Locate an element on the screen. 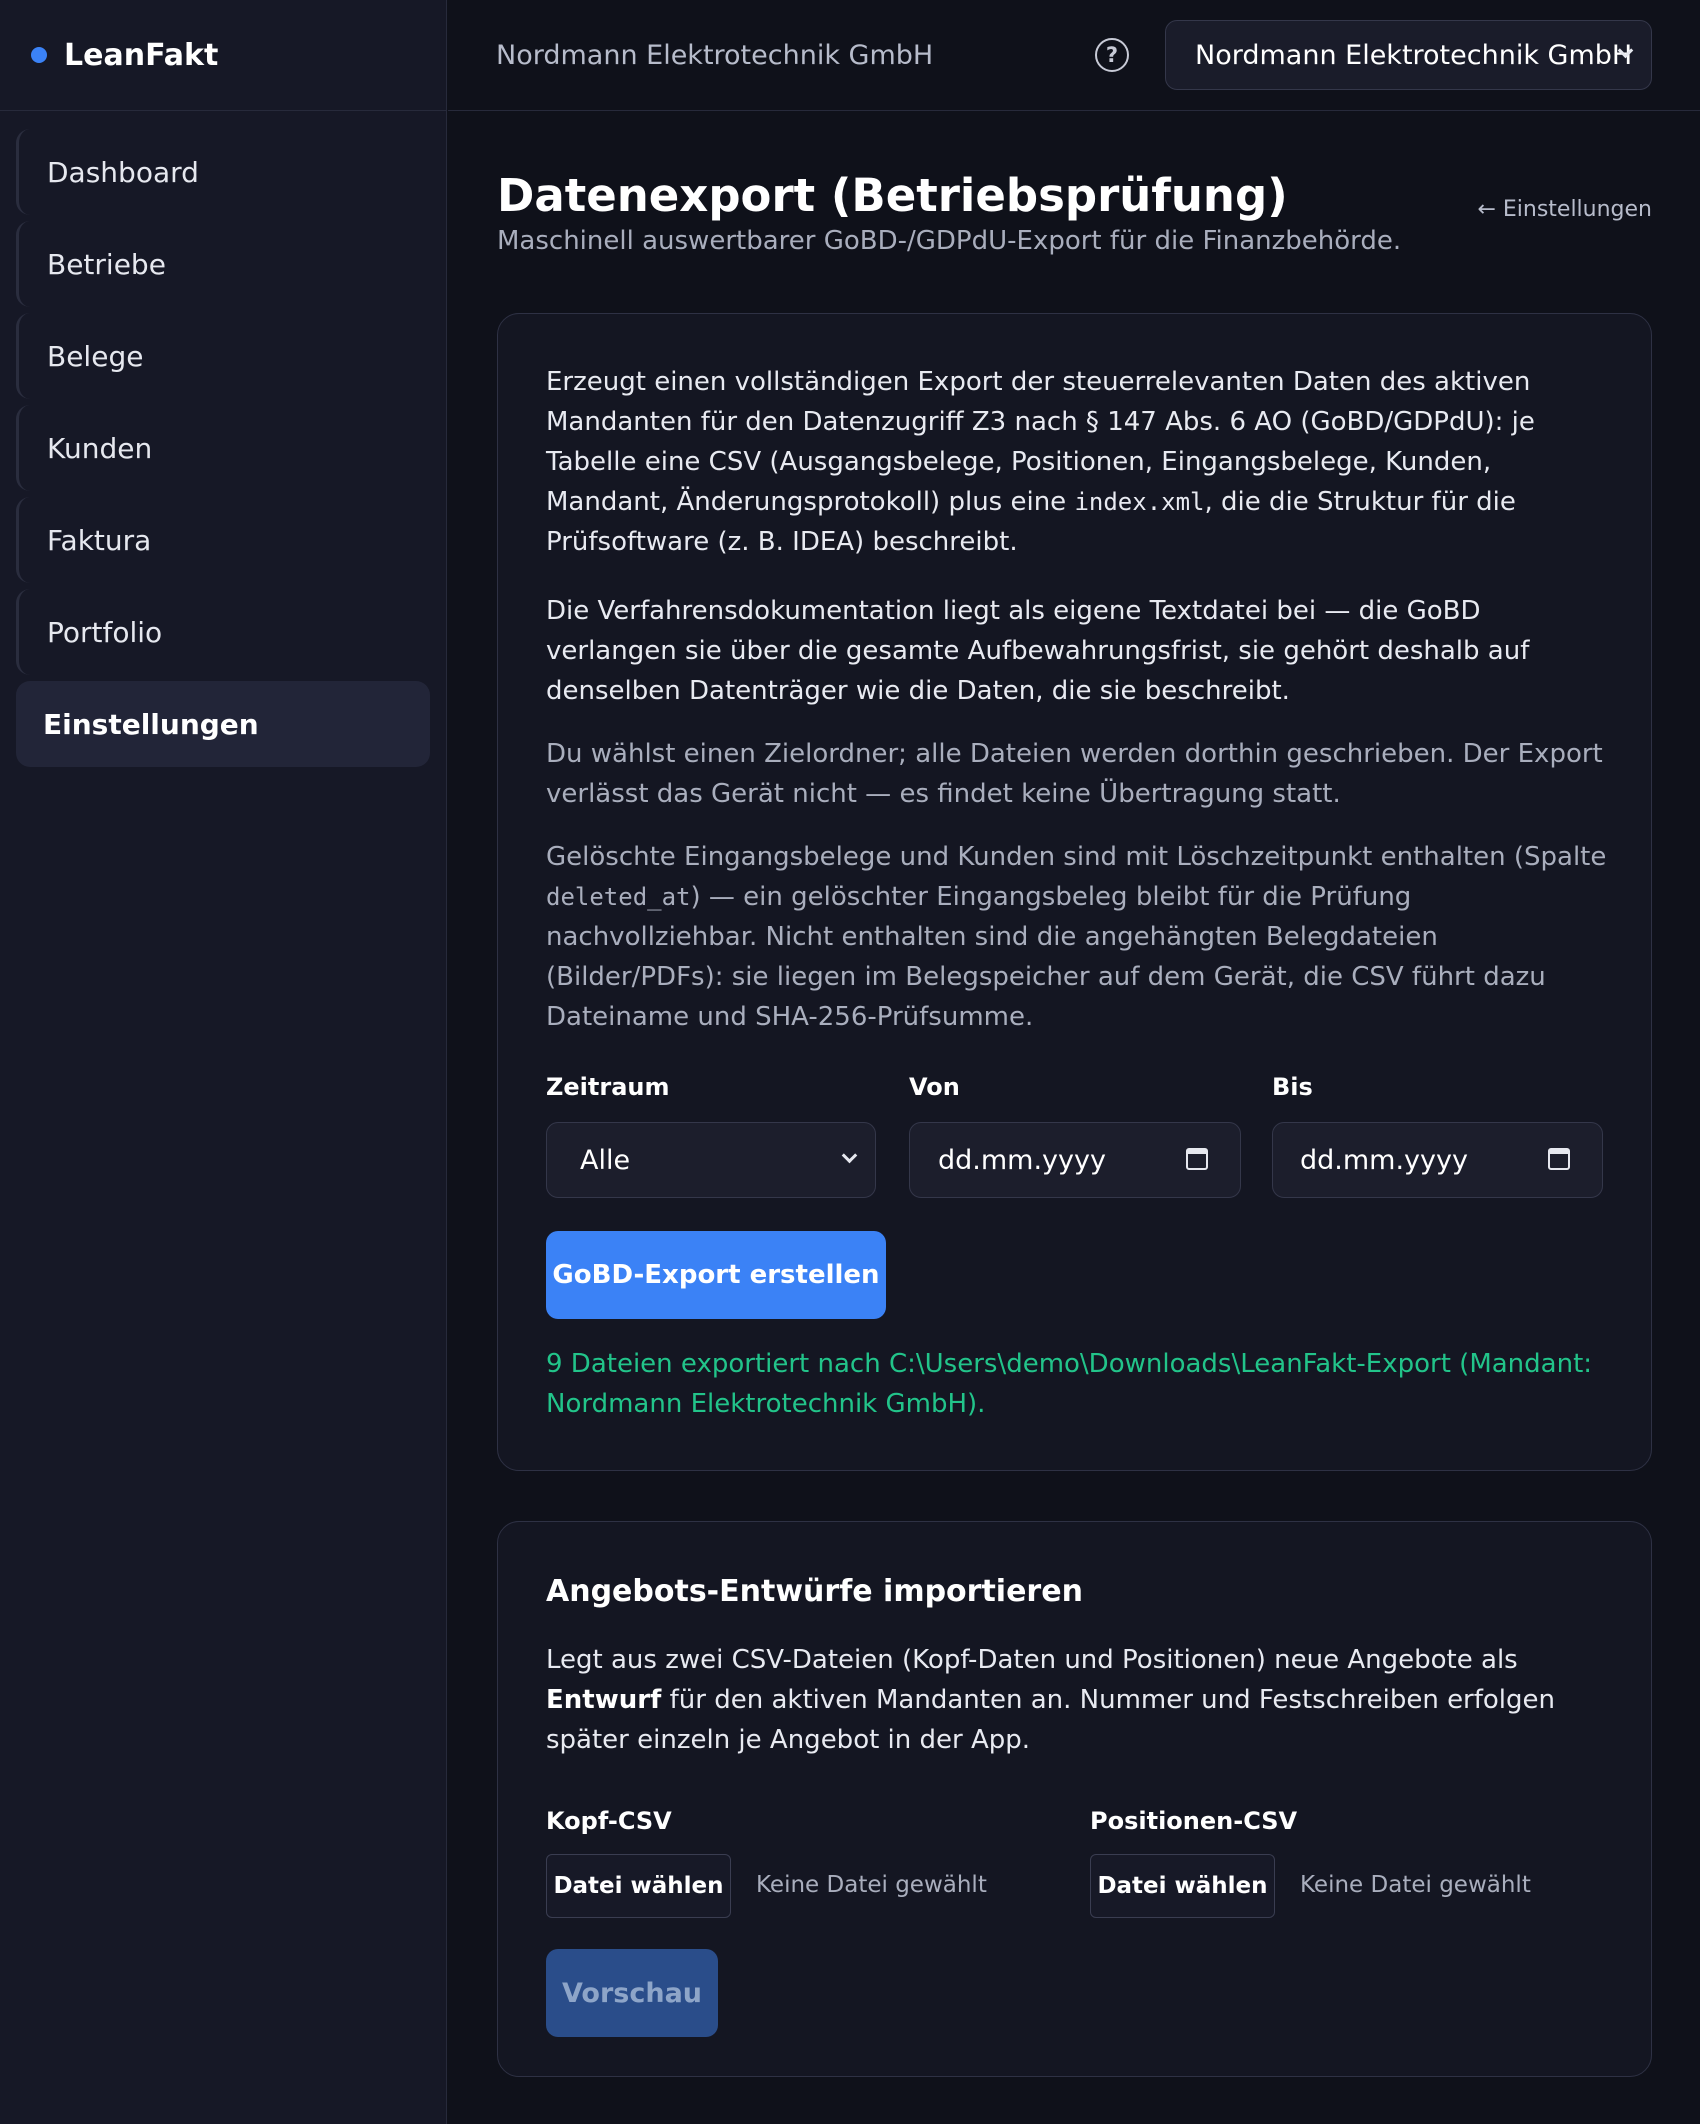 The width and height of the screenshot is (1700, 2124). kopf-csv-label: Kopf-CSV is located at coordinates (609, 1821).